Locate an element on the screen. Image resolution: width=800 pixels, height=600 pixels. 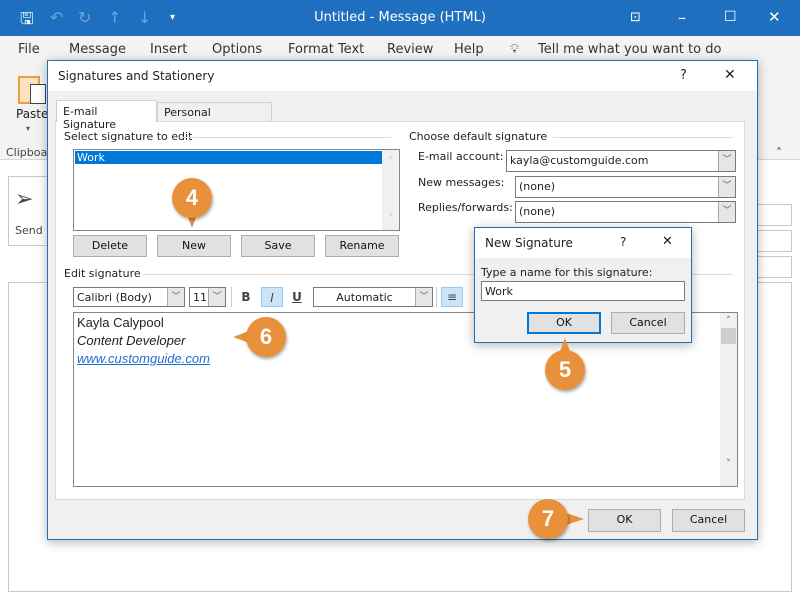
font-size-select: 11 ﹀ is located at coordinates (207, 297).